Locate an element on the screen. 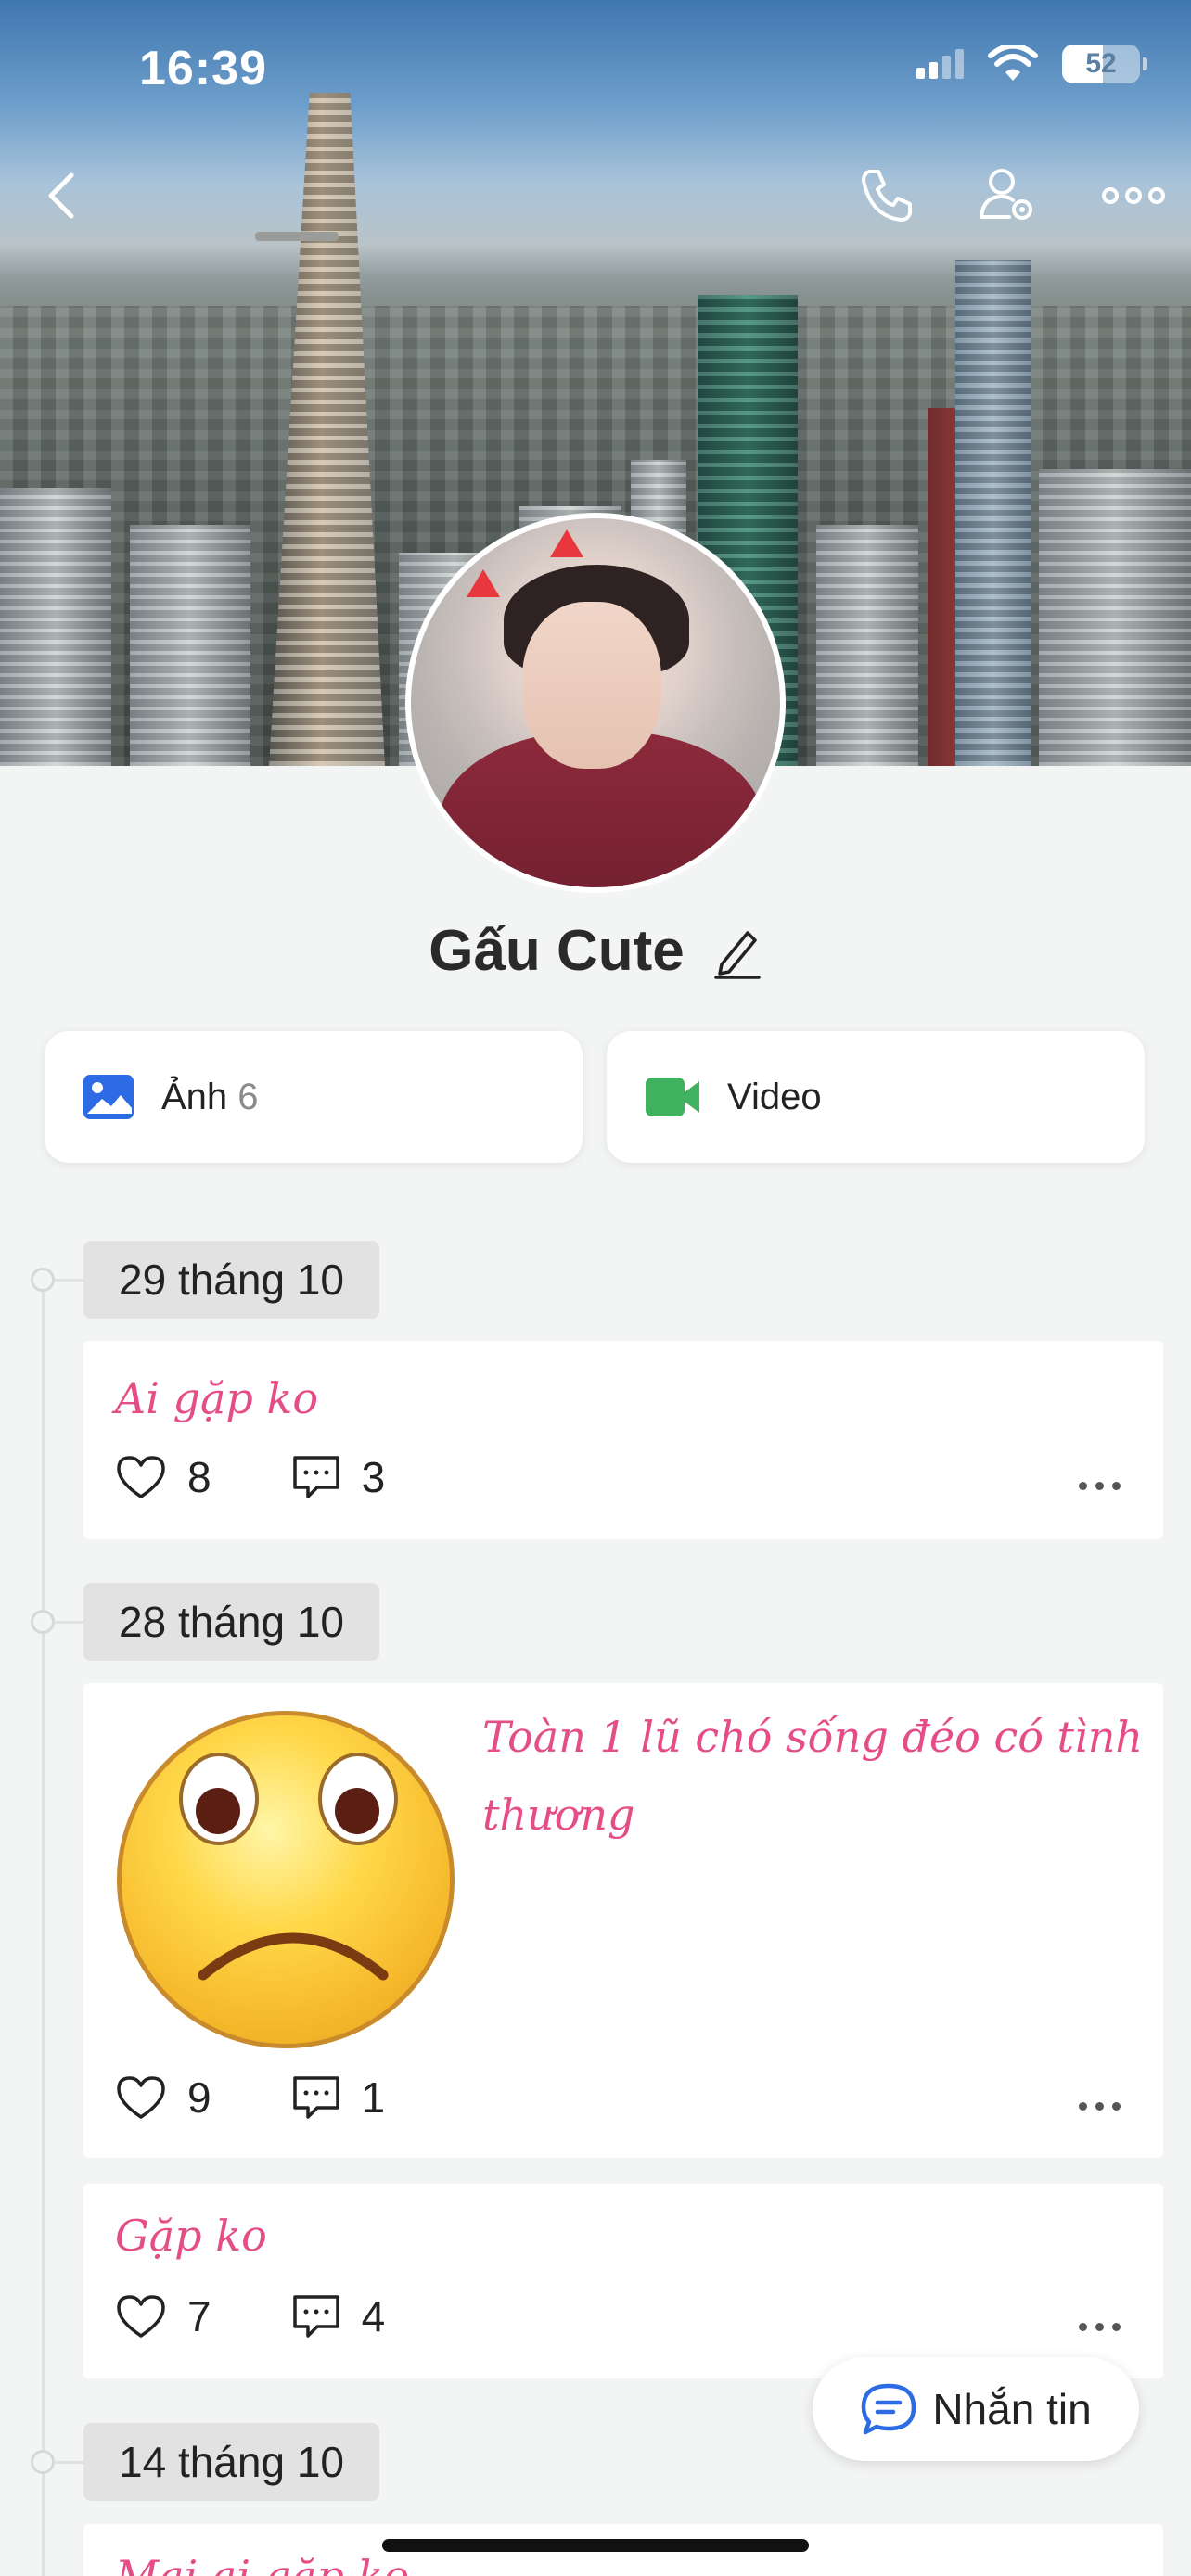  pencil-icon is located at coordinates (737, 951).